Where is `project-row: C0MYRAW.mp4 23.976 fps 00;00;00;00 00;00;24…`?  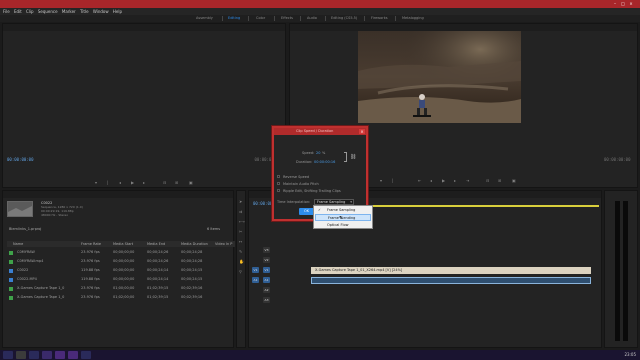 project-row: C0MYRAW.mp4 23.976 fps 00;00;00;00 00;00;24… is located at coordinates (121, 262).